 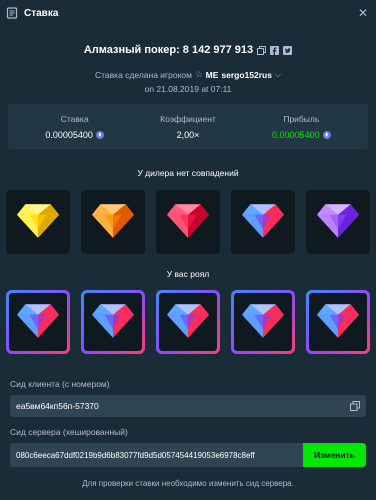 What do you see at coordinates (69, 134) in the screenshot?
I see `stat-bet-value: 0.00005400` at bounding box center [69, 134].